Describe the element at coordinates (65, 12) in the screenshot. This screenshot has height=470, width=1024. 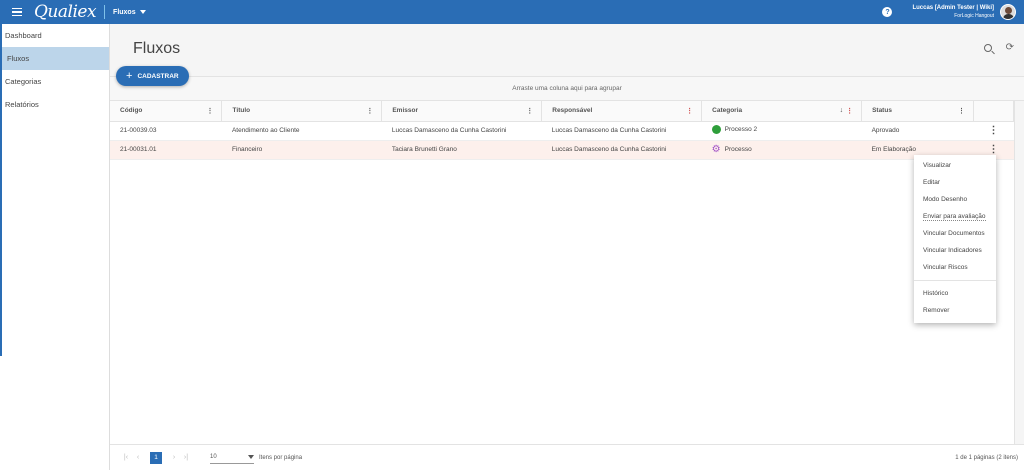
I see `app-logo: Qualiex` at that location.